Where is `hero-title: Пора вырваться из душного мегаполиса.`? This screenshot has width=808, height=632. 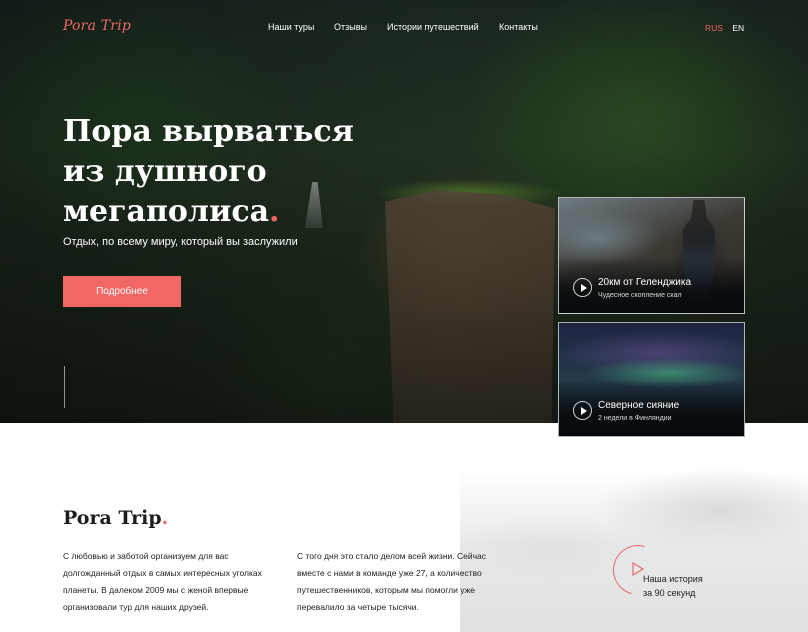 hero-title: Пора вырваться из душного мегаполиса. is located at coordinates (223, 172).